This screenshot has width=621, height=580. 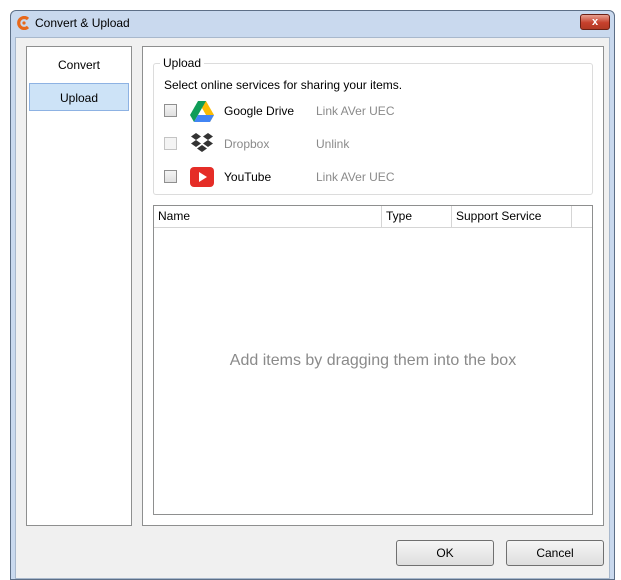 I want to click on service-row-youtube: YouTube Link AVer UEC, so click(x=374, y=177).